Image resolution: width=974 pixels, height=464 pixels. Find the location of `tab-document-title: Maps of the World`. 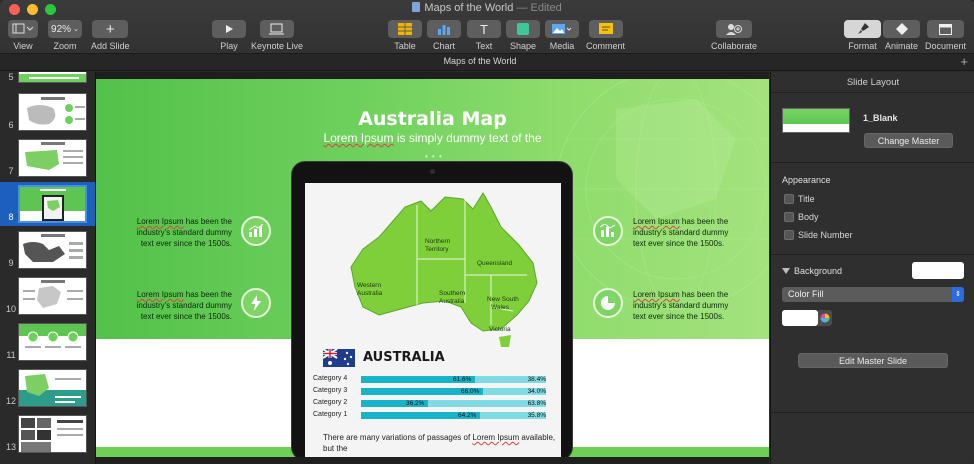

tab-document-title: Maps of the World is located at coordinates (480, 61).